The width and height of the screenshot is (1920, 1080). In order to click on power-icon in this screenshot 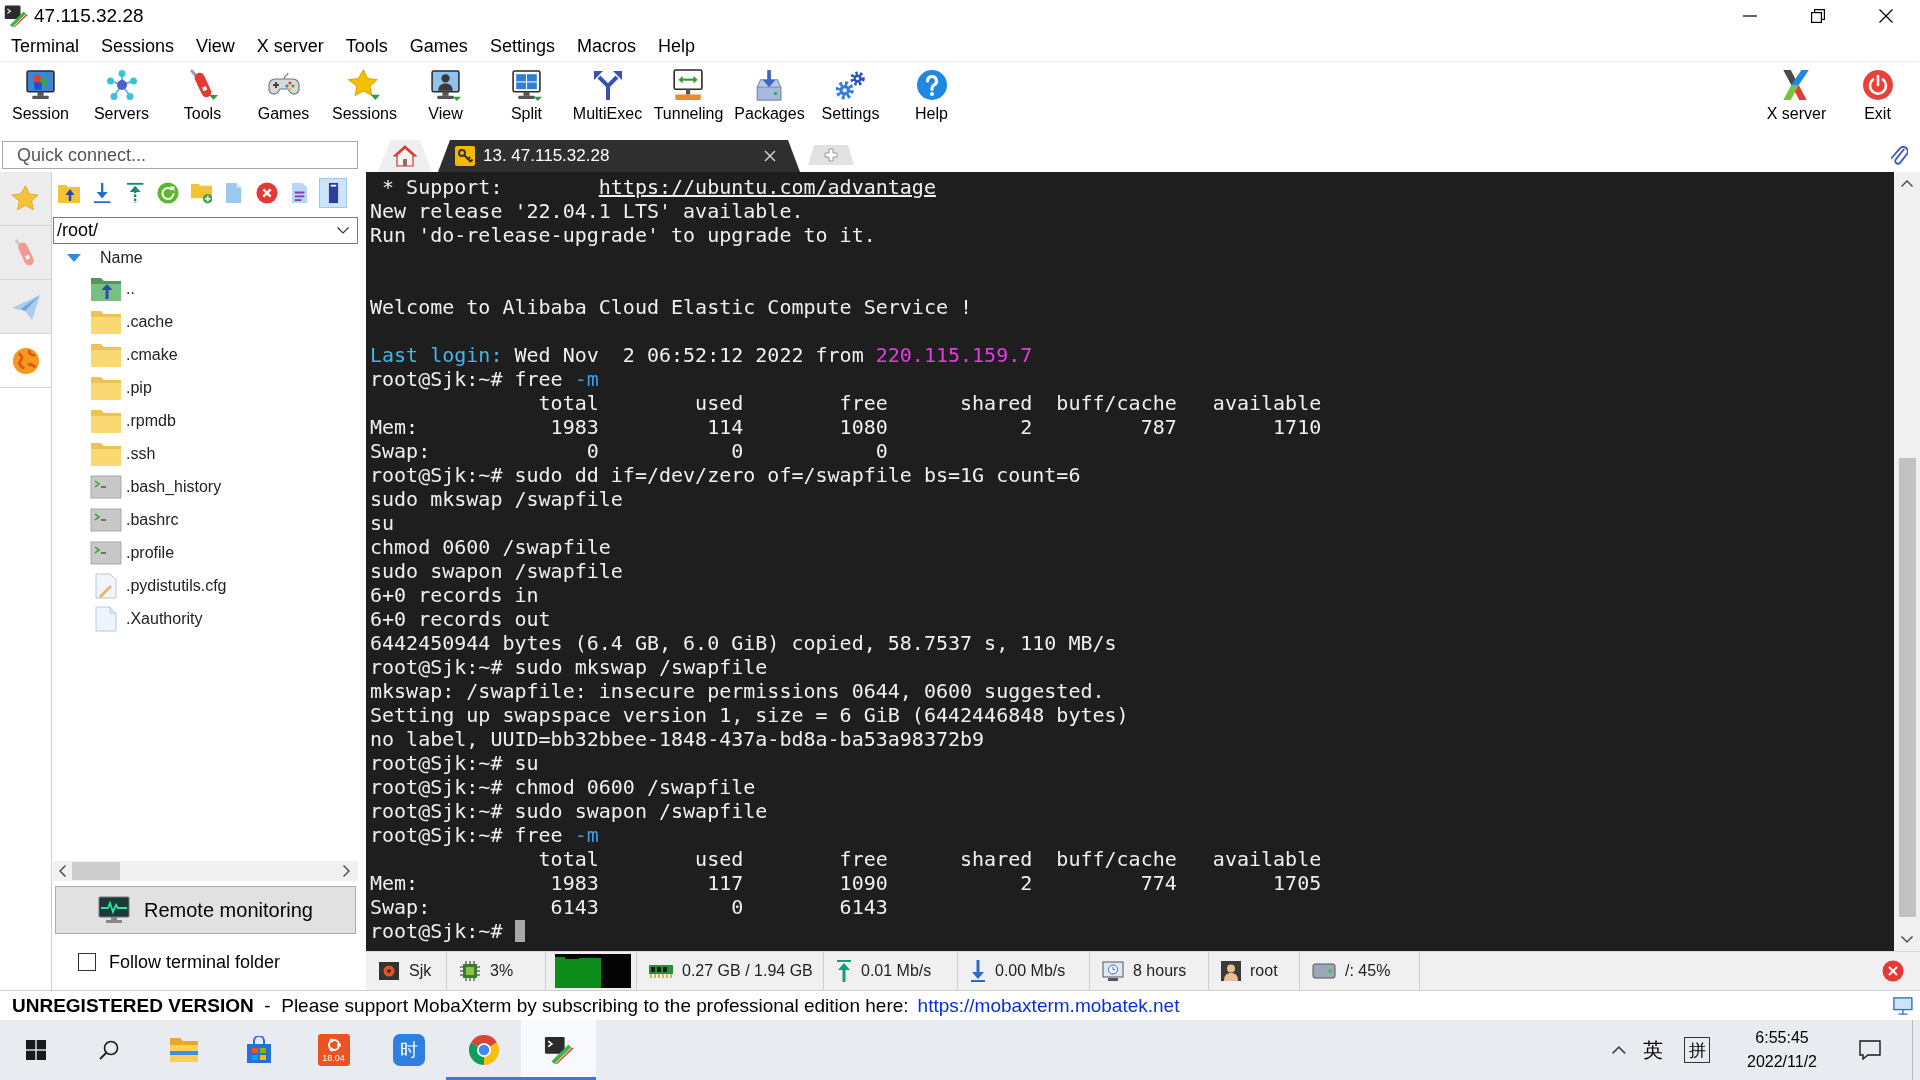, I will do `click(1877, 85)`.